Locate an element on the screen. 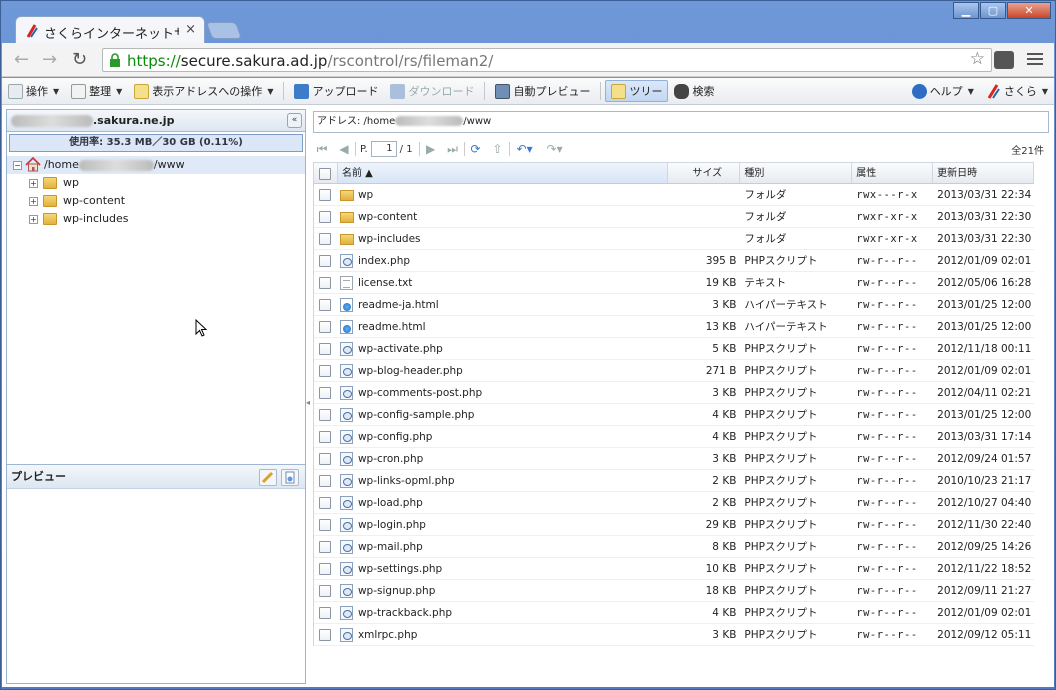  file-name-cell: wp-config-sample.php is located at coordinates (503, 414).